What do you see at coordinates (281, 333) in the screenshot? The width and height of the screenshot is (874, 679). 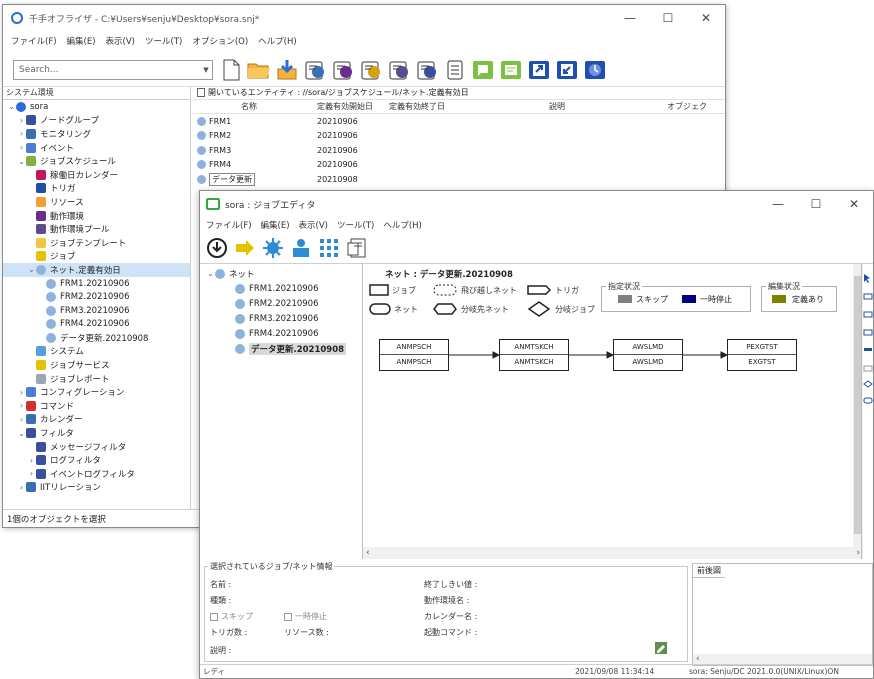 I see `editor-tree-item: FRM4.20210906` at bounding box center [281, 333].